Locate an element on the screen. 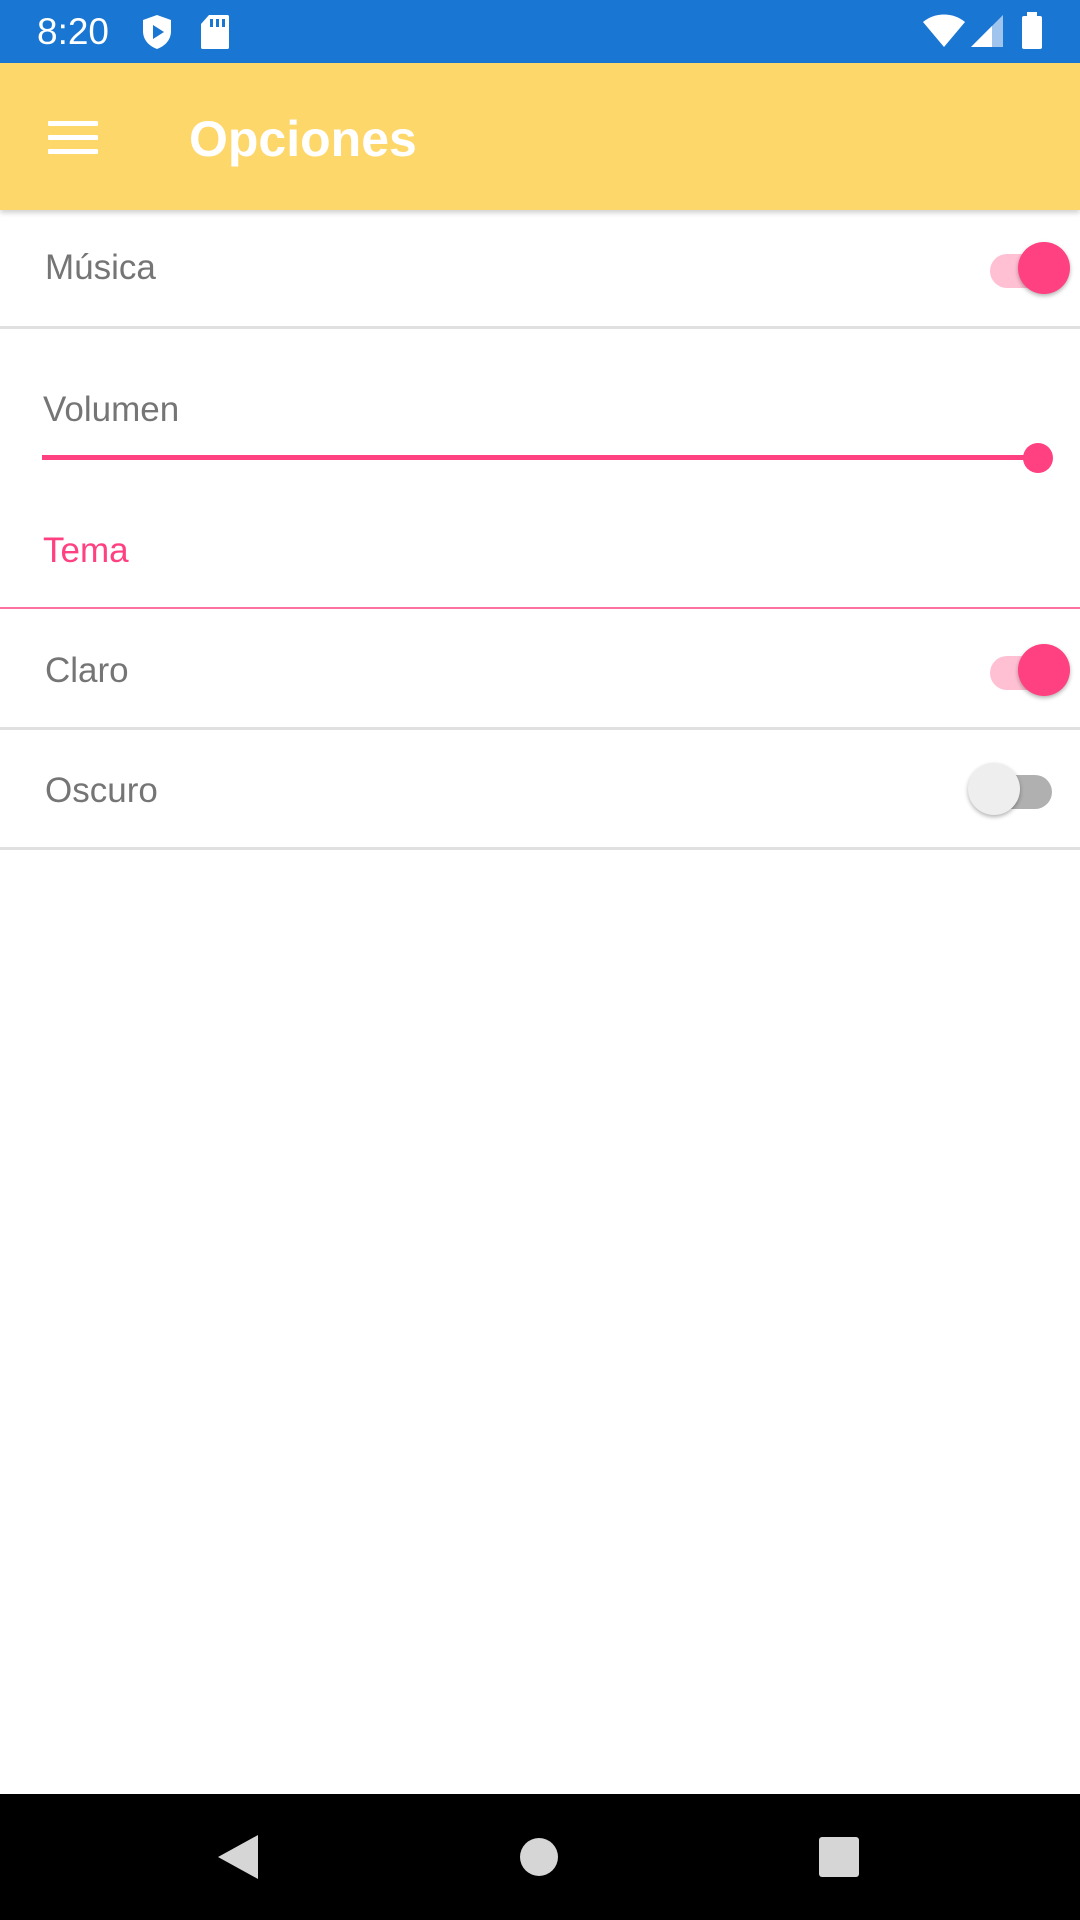  theme-option-dark: Oscuro is located at coordinates (540, 789).